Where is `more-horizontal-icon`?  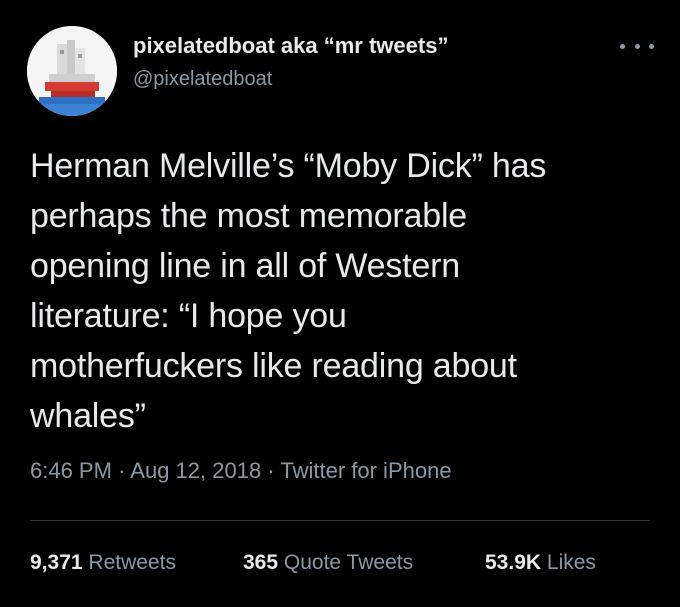
more-horizontal-icon is located at coordinates (637, 46).